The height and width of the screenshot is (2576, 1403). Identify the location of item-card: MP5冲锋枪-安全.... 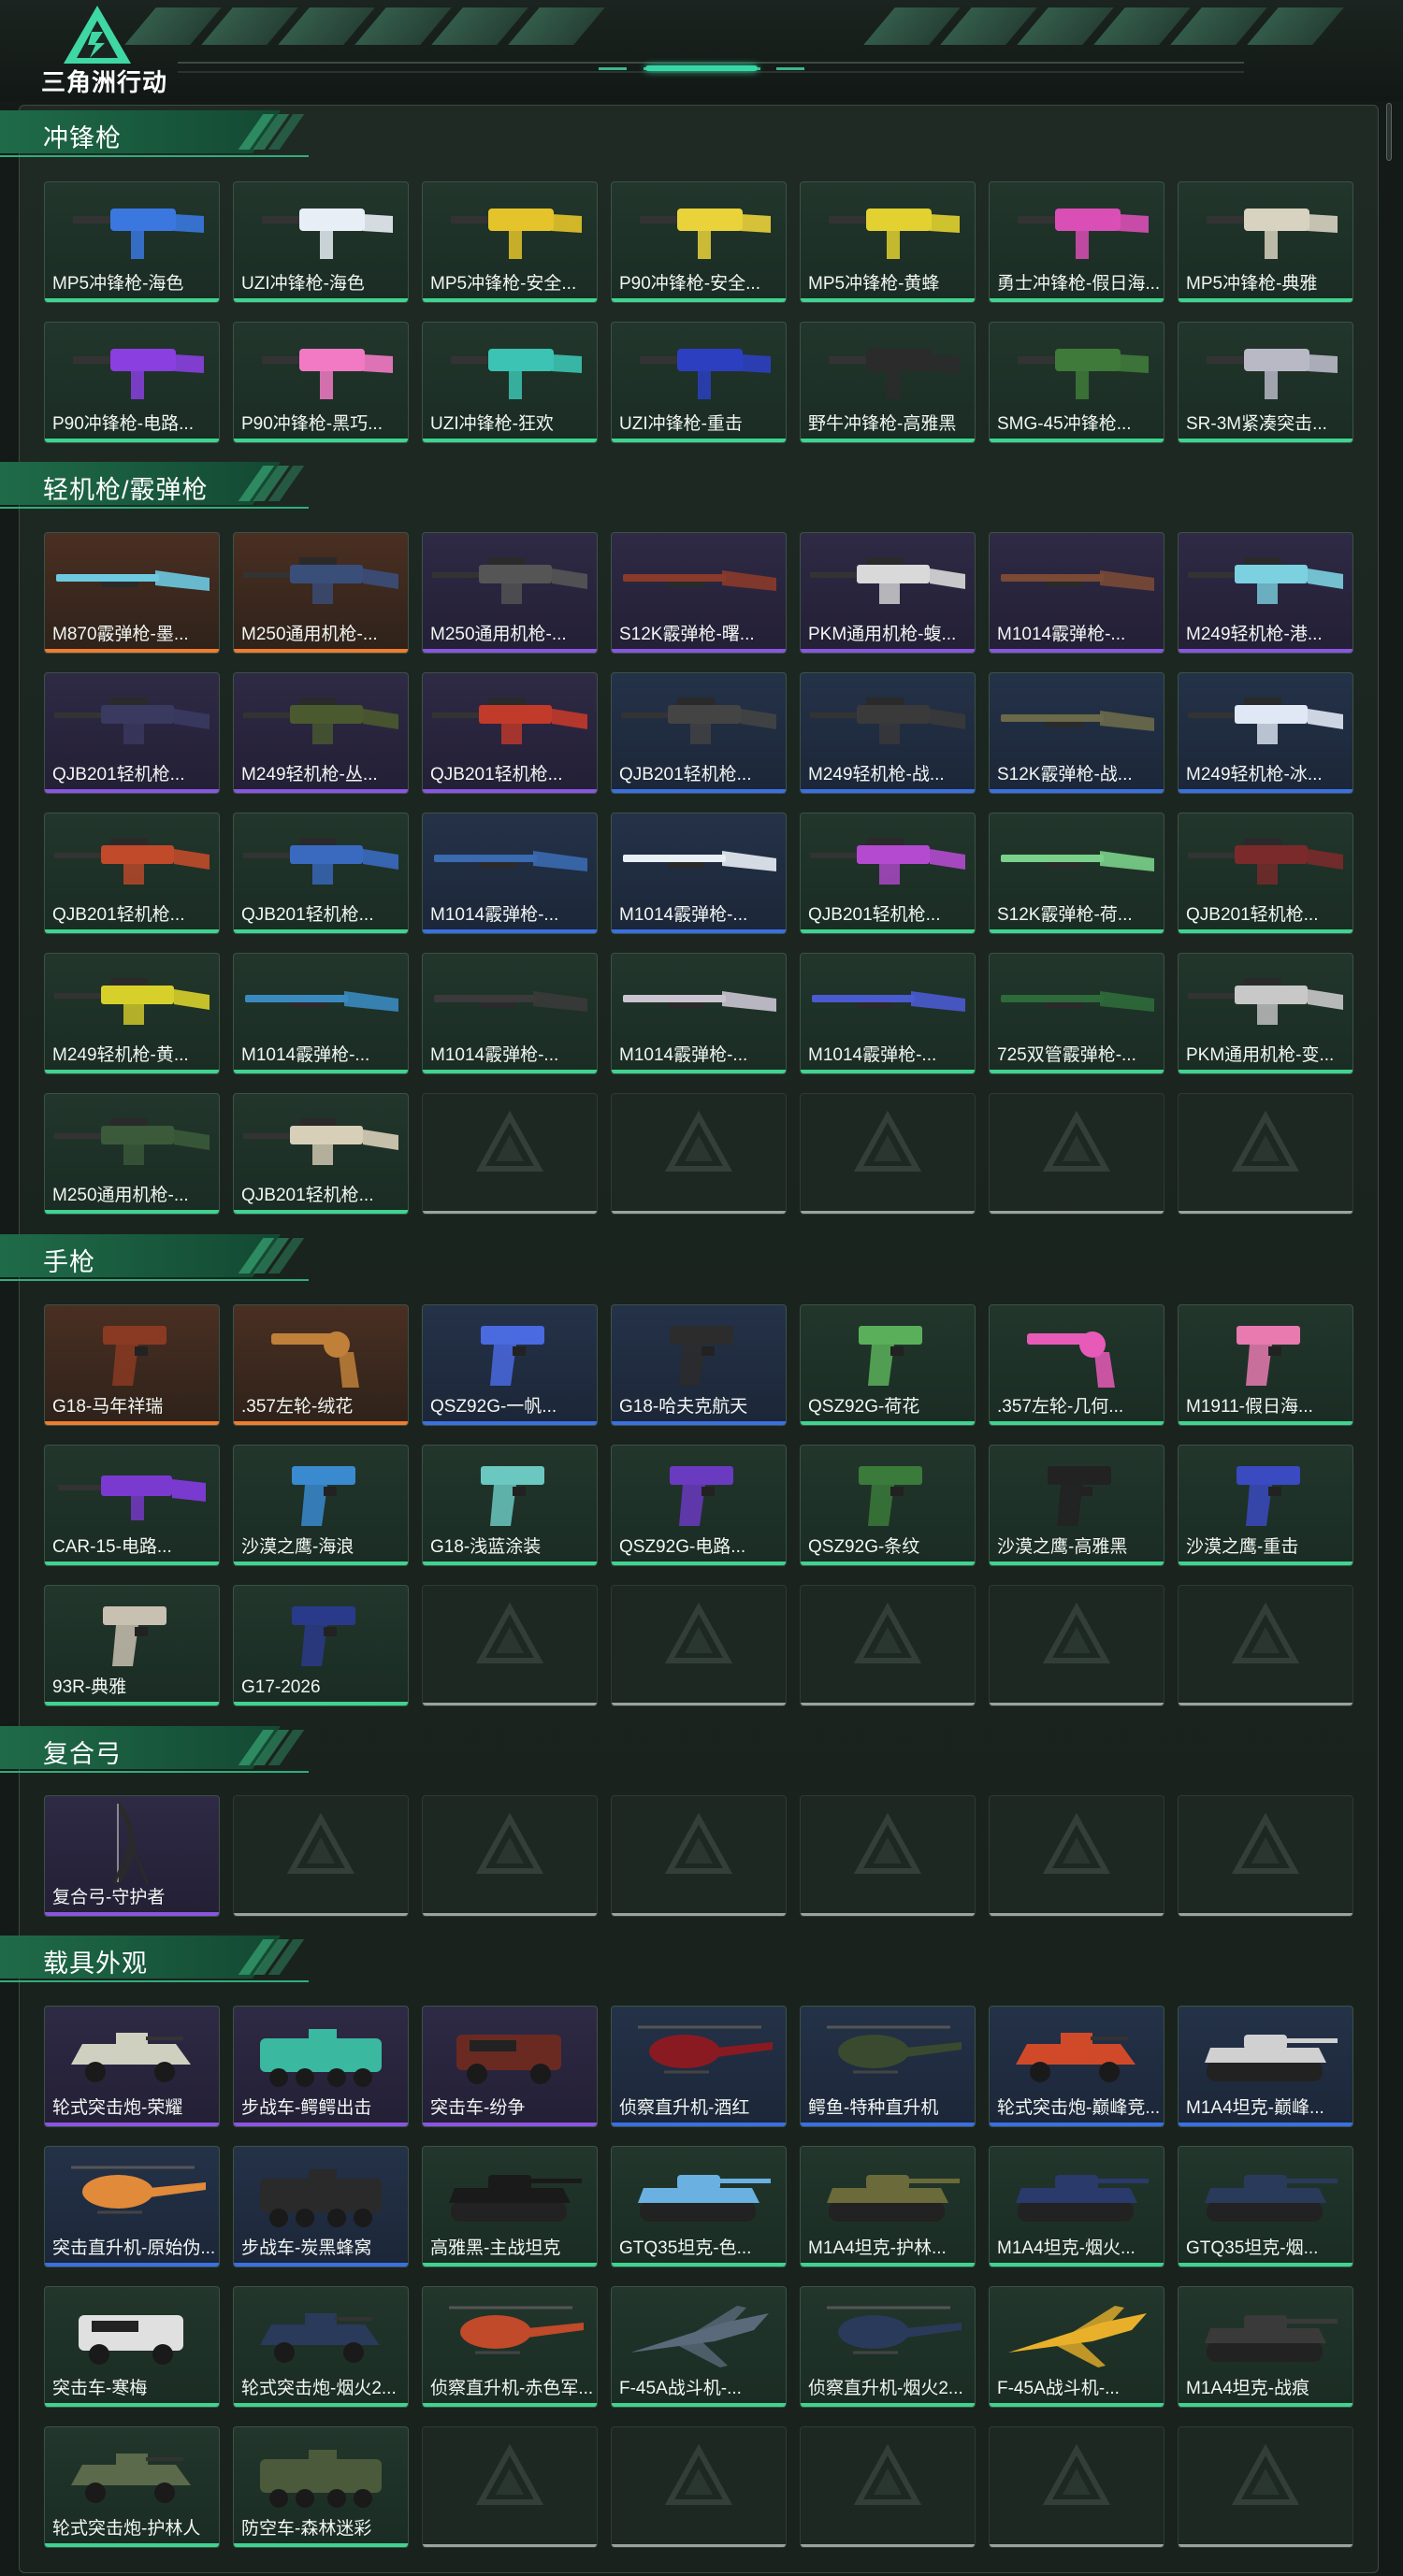
(510, 242).